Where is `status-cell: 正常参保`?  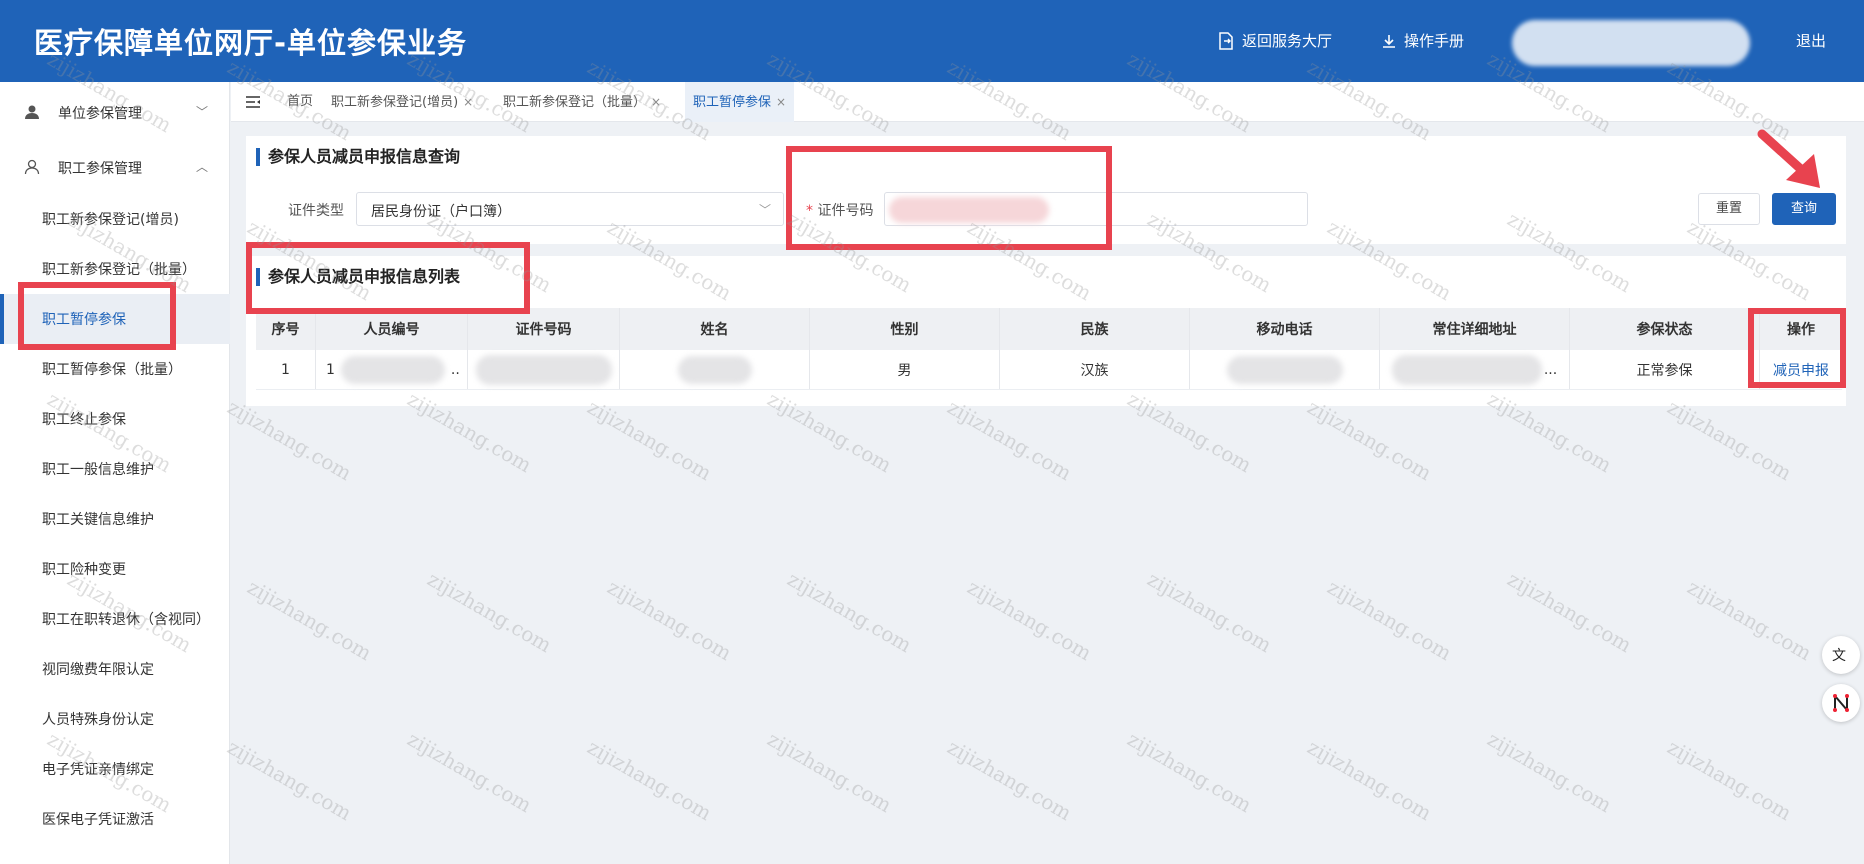 status-cell: 正常参保 is located at coordinates (1665, 369).